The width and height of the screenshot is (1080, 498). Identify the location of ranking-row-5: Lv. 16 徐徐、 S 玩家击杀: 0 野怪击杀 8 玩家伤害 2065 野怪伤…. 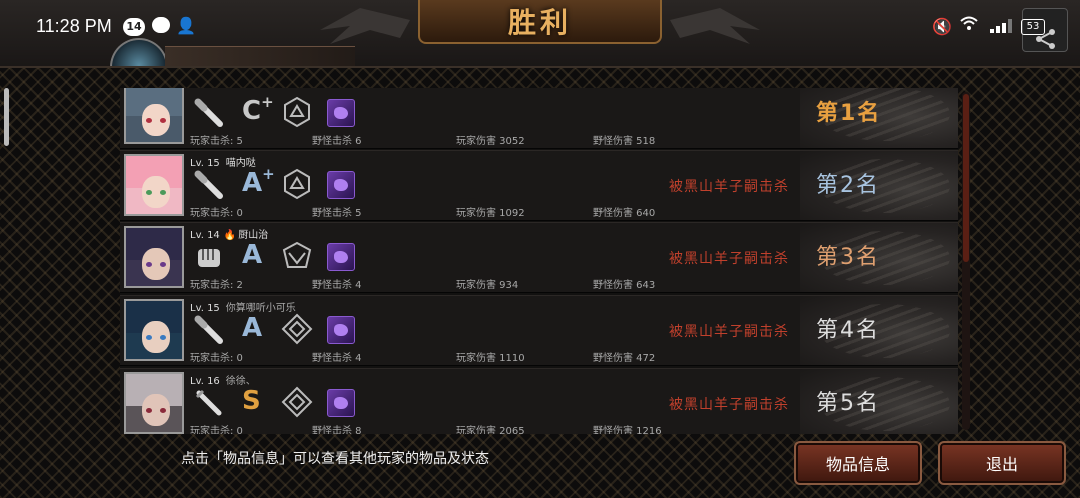
(539, 401).